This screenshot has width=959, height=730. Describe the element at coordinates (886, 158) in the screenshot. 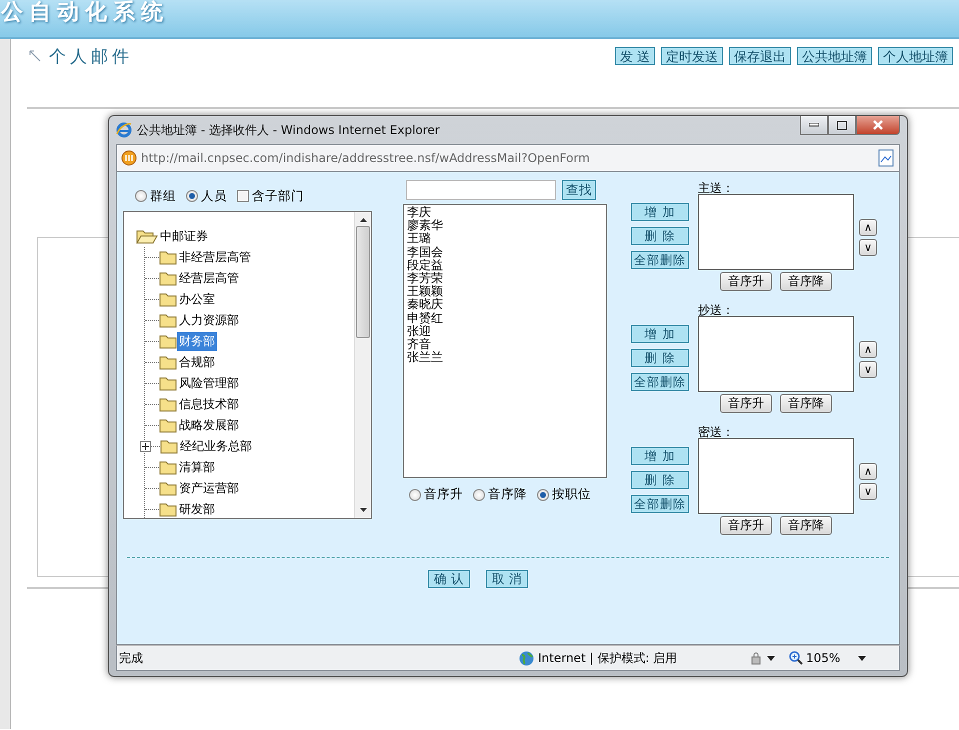

I see `page-icon` at that location.